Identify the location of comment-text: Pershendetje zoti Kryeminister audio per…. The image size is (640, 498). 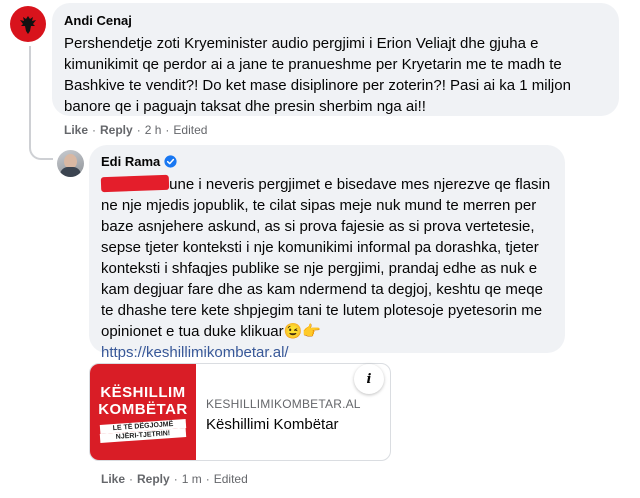
(317, 75).